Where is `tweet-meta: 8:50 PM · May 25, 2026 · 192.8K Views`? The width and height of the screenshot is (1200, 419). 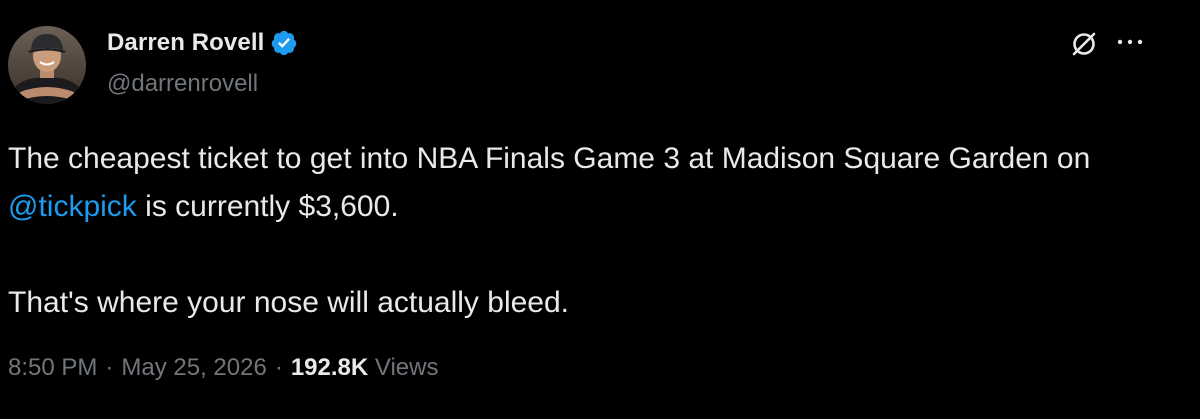 tweet-meta: 8:50 PM · May 25, 2026 · 192.8K Views is located at coordinates (223, 368).